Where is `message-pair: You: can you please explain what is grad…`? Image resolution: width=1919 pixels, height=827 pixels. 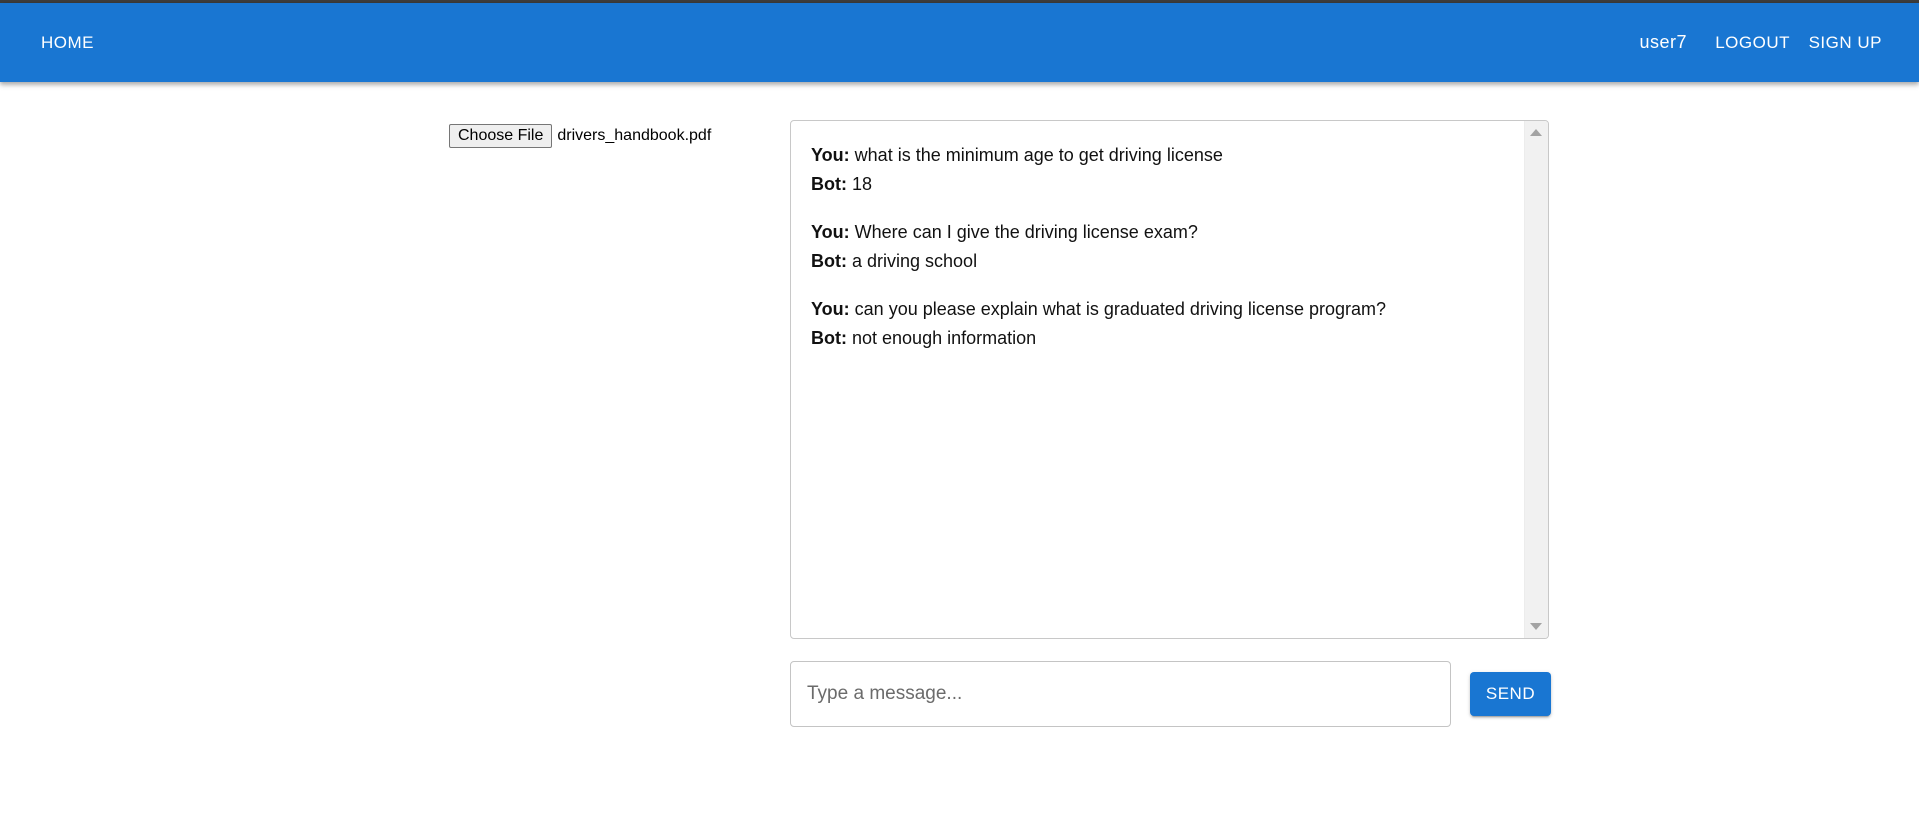 message-pair: You: can you please explain what is grad… is located at coordinates (1164, 324).